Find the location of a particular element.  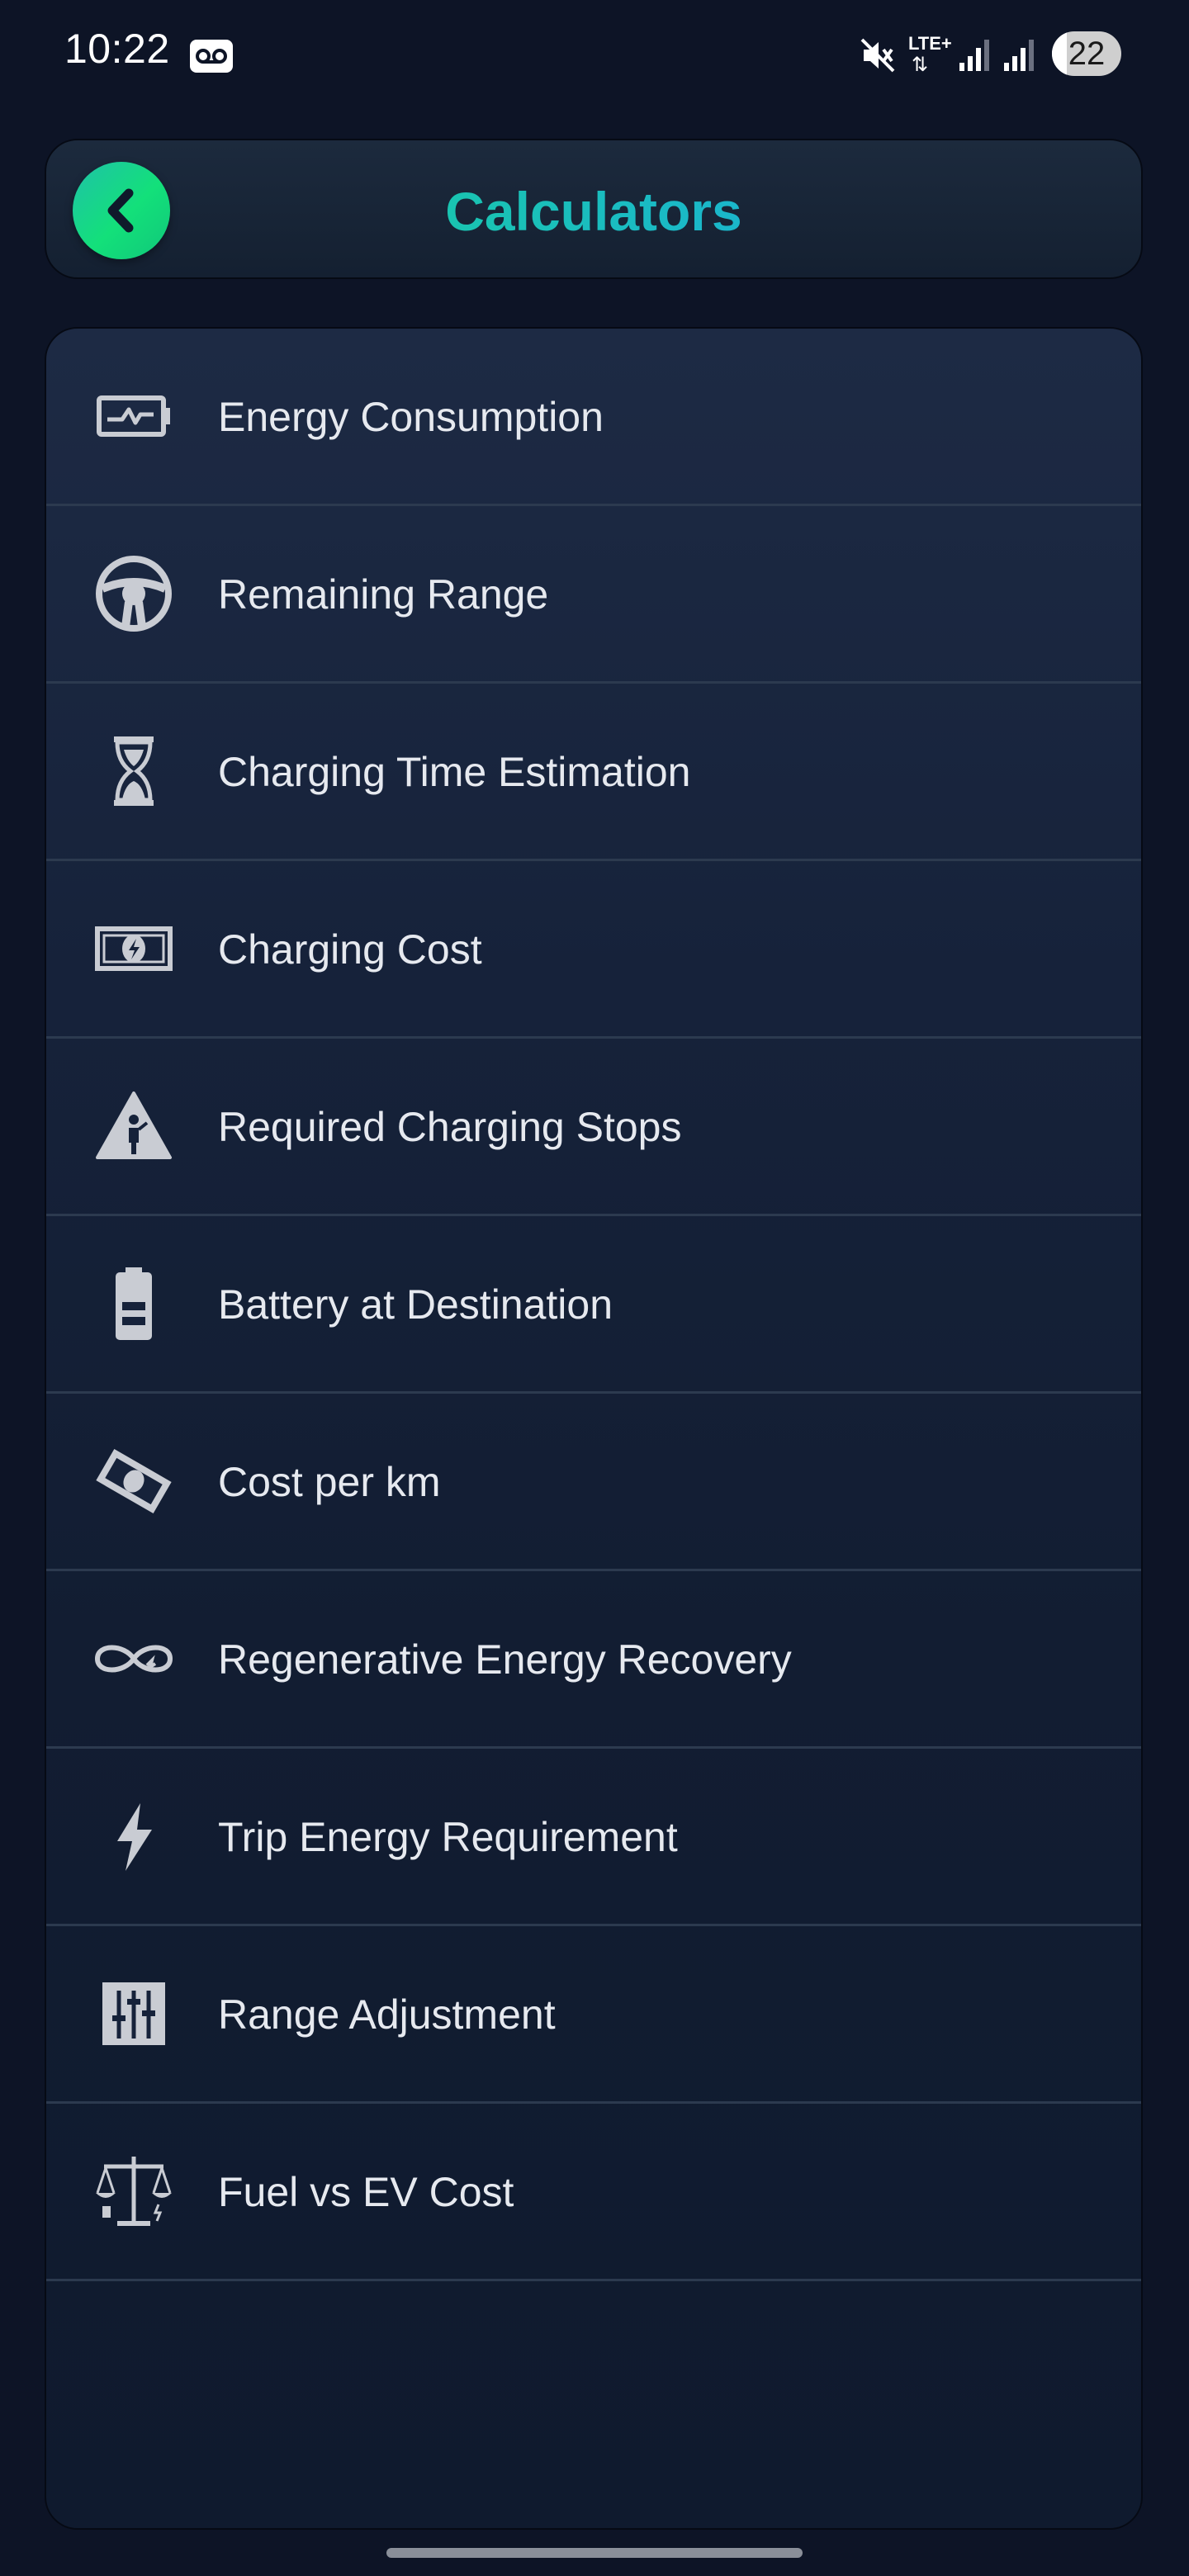

item-label: Regenerative Energy Recovery is located at coordinates (505, 1659).